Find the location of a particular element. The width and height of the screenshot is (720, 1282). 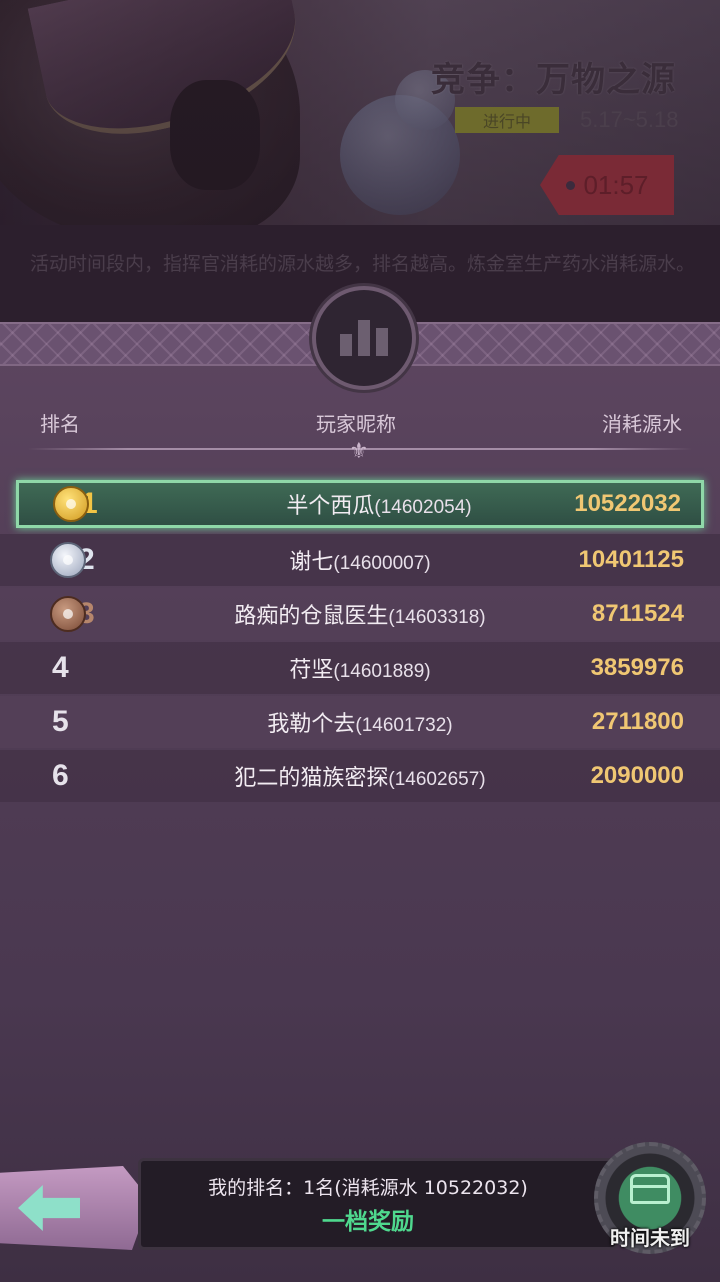

column-header-name: 玩家昵称 is located at coordinates (356, 424).